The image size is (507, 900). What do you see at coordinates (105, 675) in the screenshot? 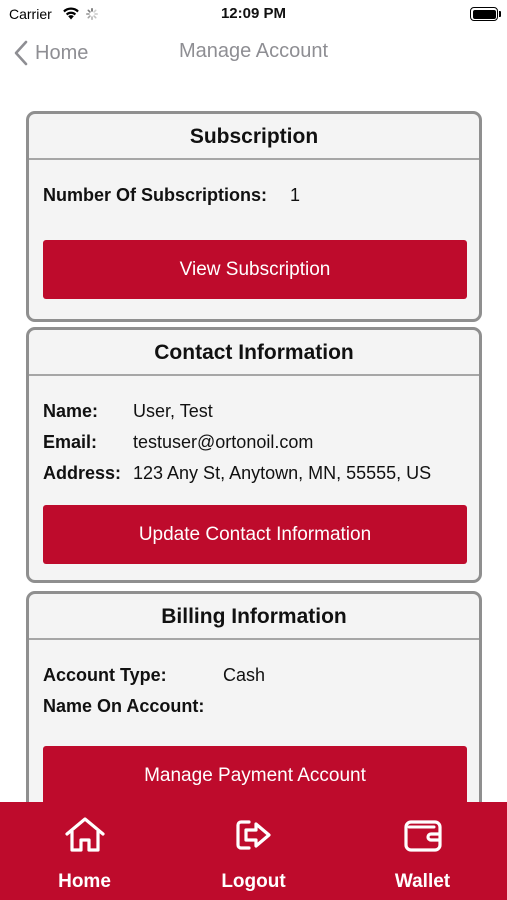
I see `account-type-label: Account Type:` at bounding box center [105, 675].